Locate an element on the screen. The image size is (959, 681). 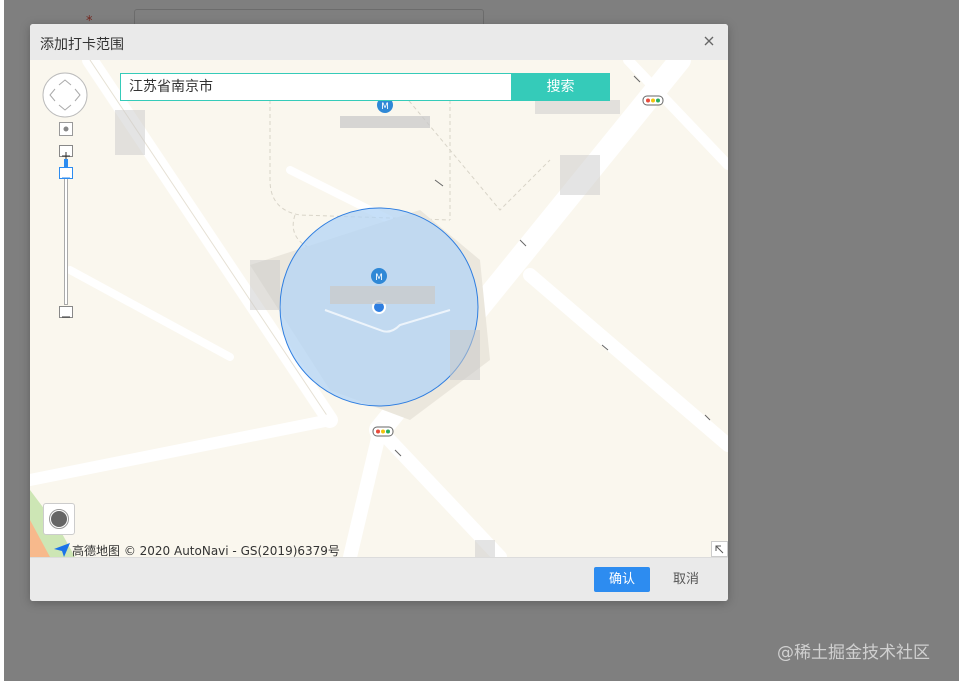
map-search-input is located at coordinates (319, 87).